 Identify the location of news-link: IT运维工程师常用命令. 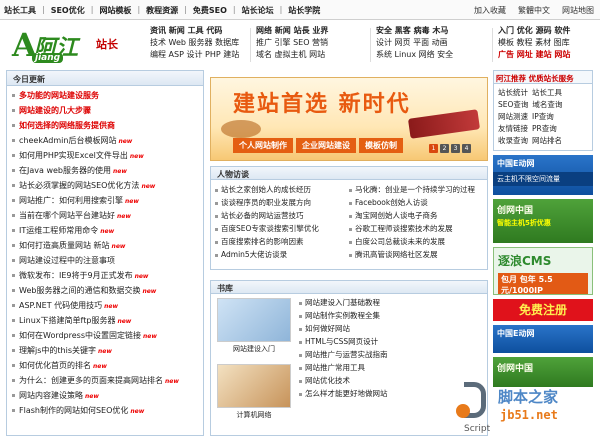
(58, 230).